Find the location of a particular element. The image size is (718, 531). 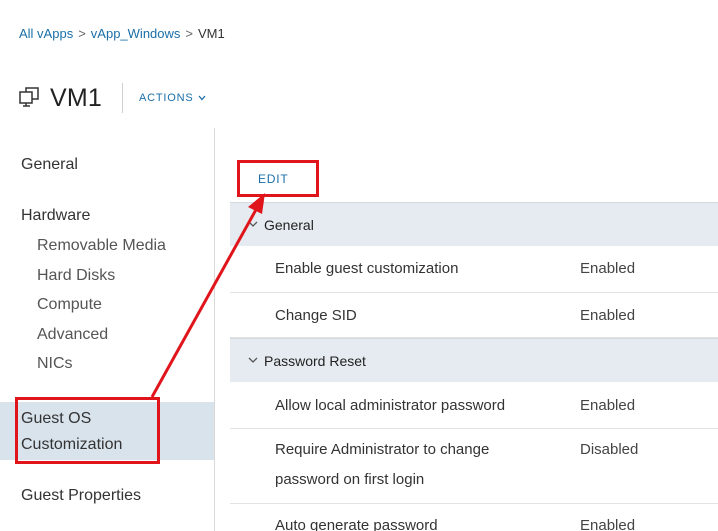

annotation-arrow-icon is located at coordinates (207, 295).